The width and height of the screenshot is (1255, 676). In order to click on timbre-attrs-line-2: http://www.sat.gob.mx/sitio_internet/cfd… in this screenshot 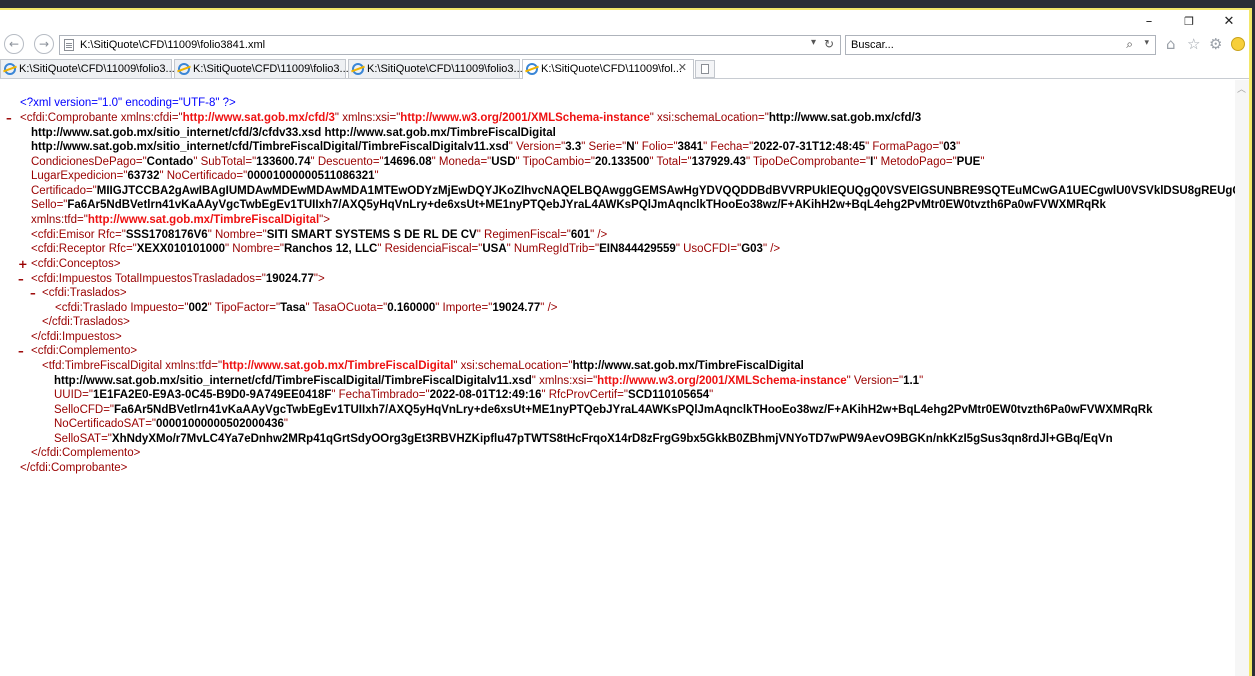, I will do `click(489, 381)`.